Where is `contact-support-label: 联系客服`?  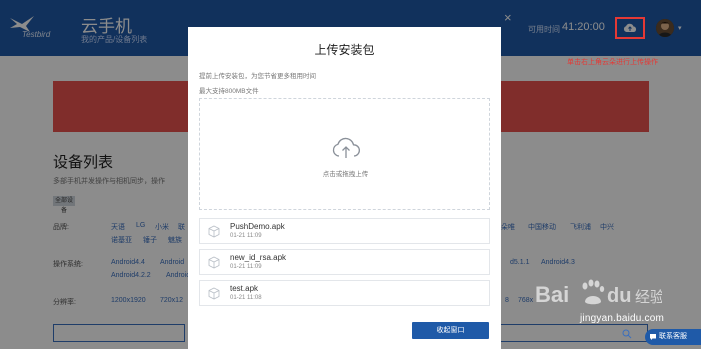 contact-support-label: 联系客服 is located at coordinates (673, 336).